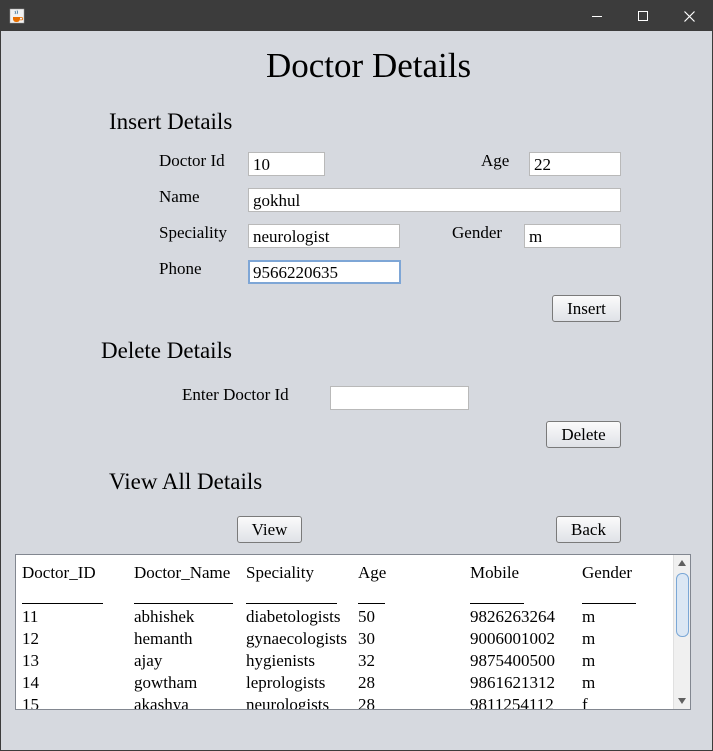  What do you see at coordinates (583, 434) in the screenshot?
I see `delete-button: Delete` at bounding box center [583, 434].